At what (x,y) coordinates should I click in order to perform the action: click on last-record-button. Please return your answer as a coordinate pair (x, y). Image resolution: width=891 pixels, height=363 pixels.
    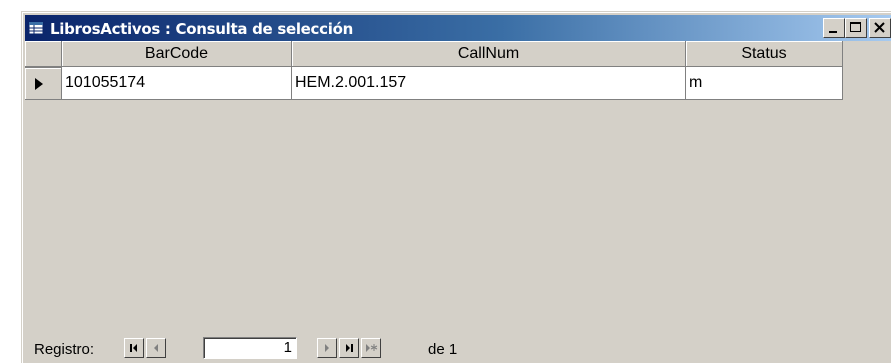
    Looking at the image, I should click on (349, 348).